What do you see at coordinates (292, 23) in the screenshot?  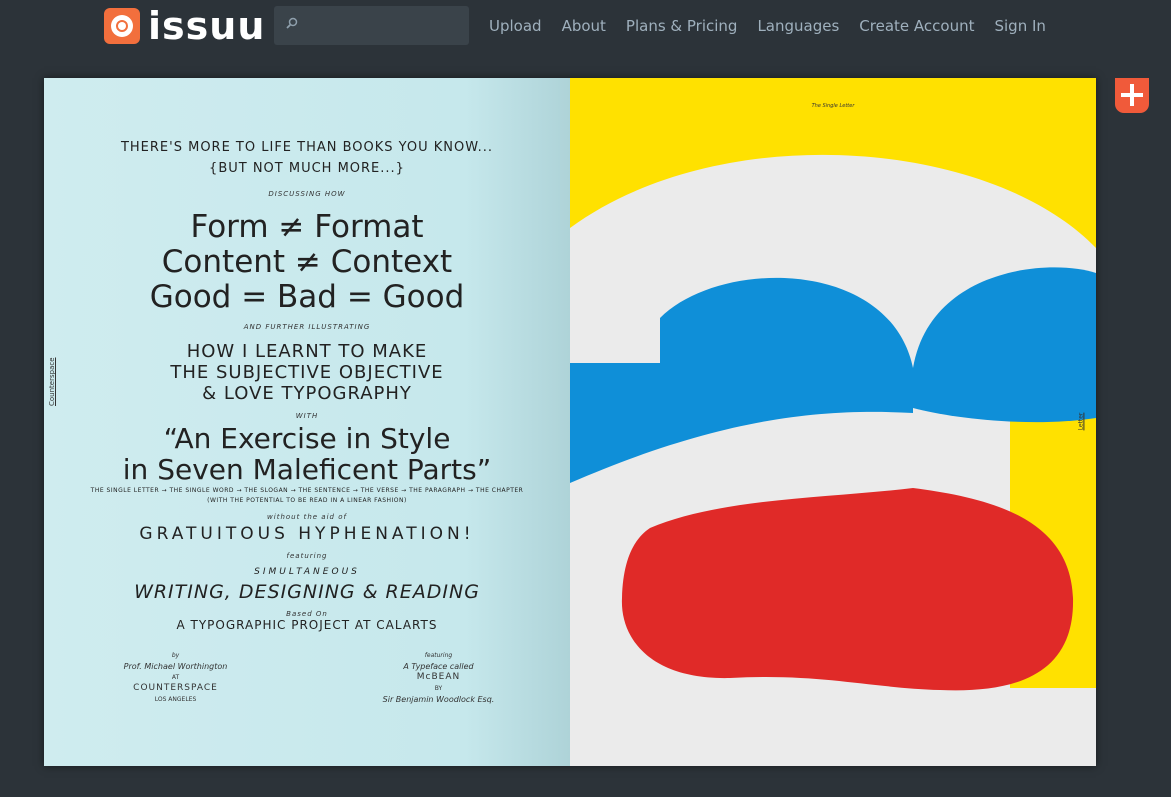 I see `search-icon` at bounding box center [292, 23].